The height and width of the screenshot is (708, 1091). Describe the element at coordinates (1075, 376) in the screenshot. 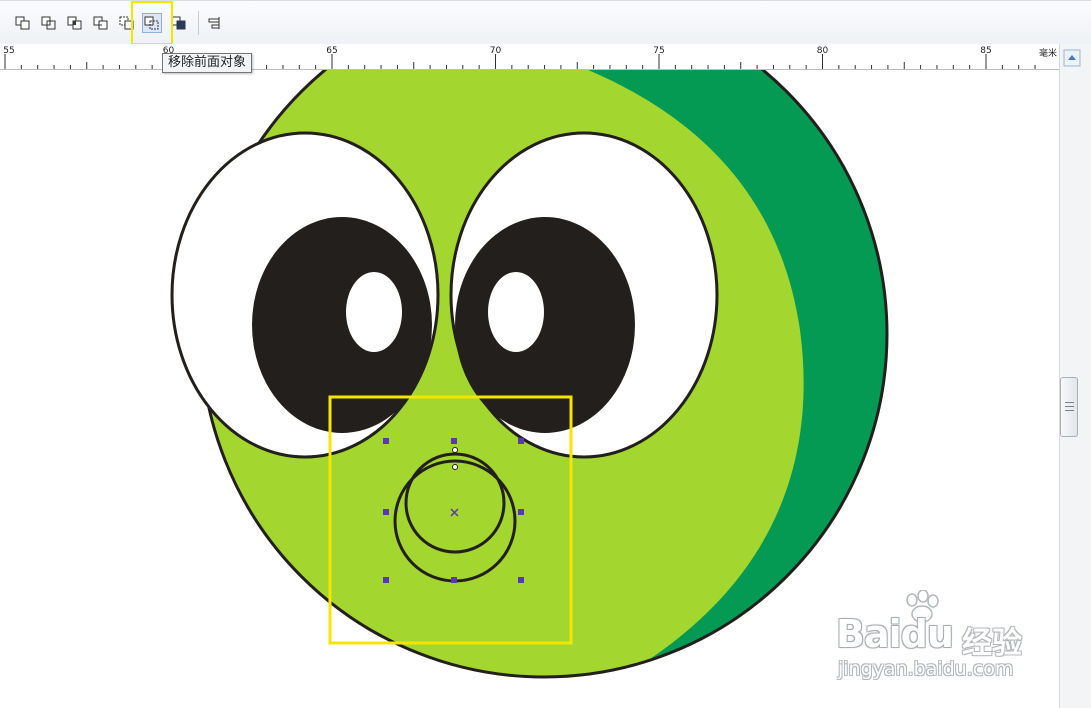

I see `vertical-scrollbar` at that location.